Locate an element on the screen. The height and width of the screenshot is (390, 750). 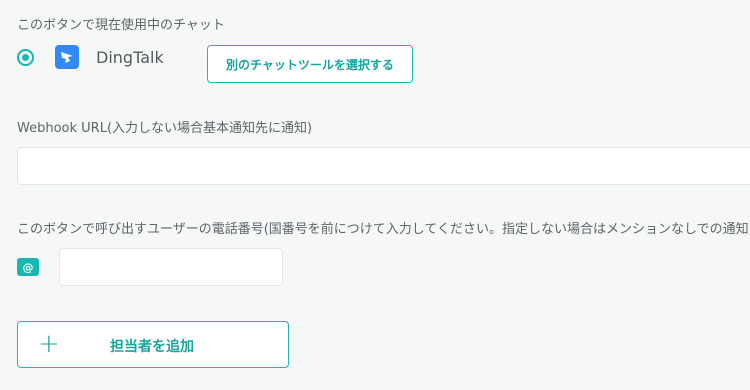
phone-number-input is located at coordinates (171, 267).